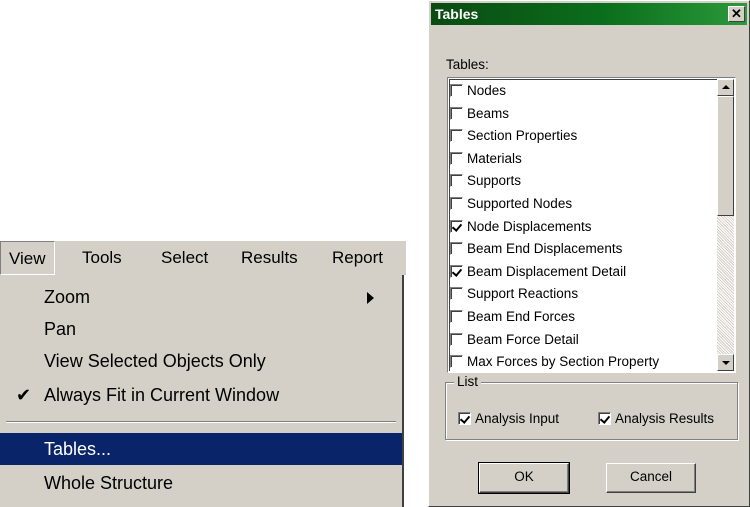 Image resolution: width=750 pixels, height=507 pixels. Describe the element at coordinates (523, 294) in the screenshot. I see `table-option-label: Support Reactions` at that location.